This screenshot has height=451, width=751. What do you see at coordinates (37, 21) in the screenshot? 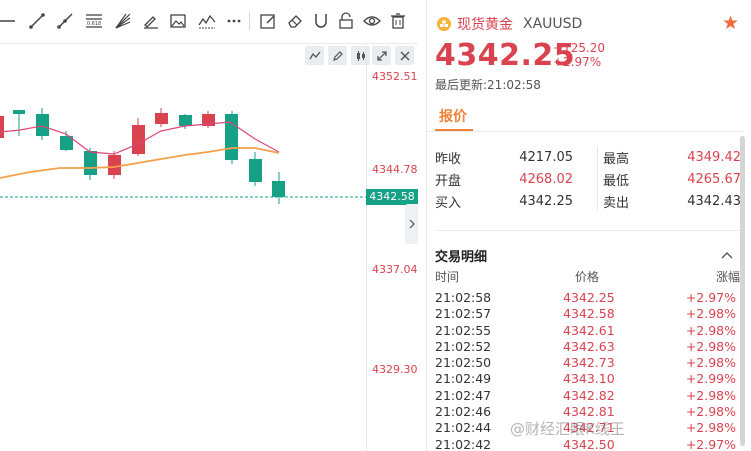
I see `trend-line-icon` at bounding box center [37, 21].